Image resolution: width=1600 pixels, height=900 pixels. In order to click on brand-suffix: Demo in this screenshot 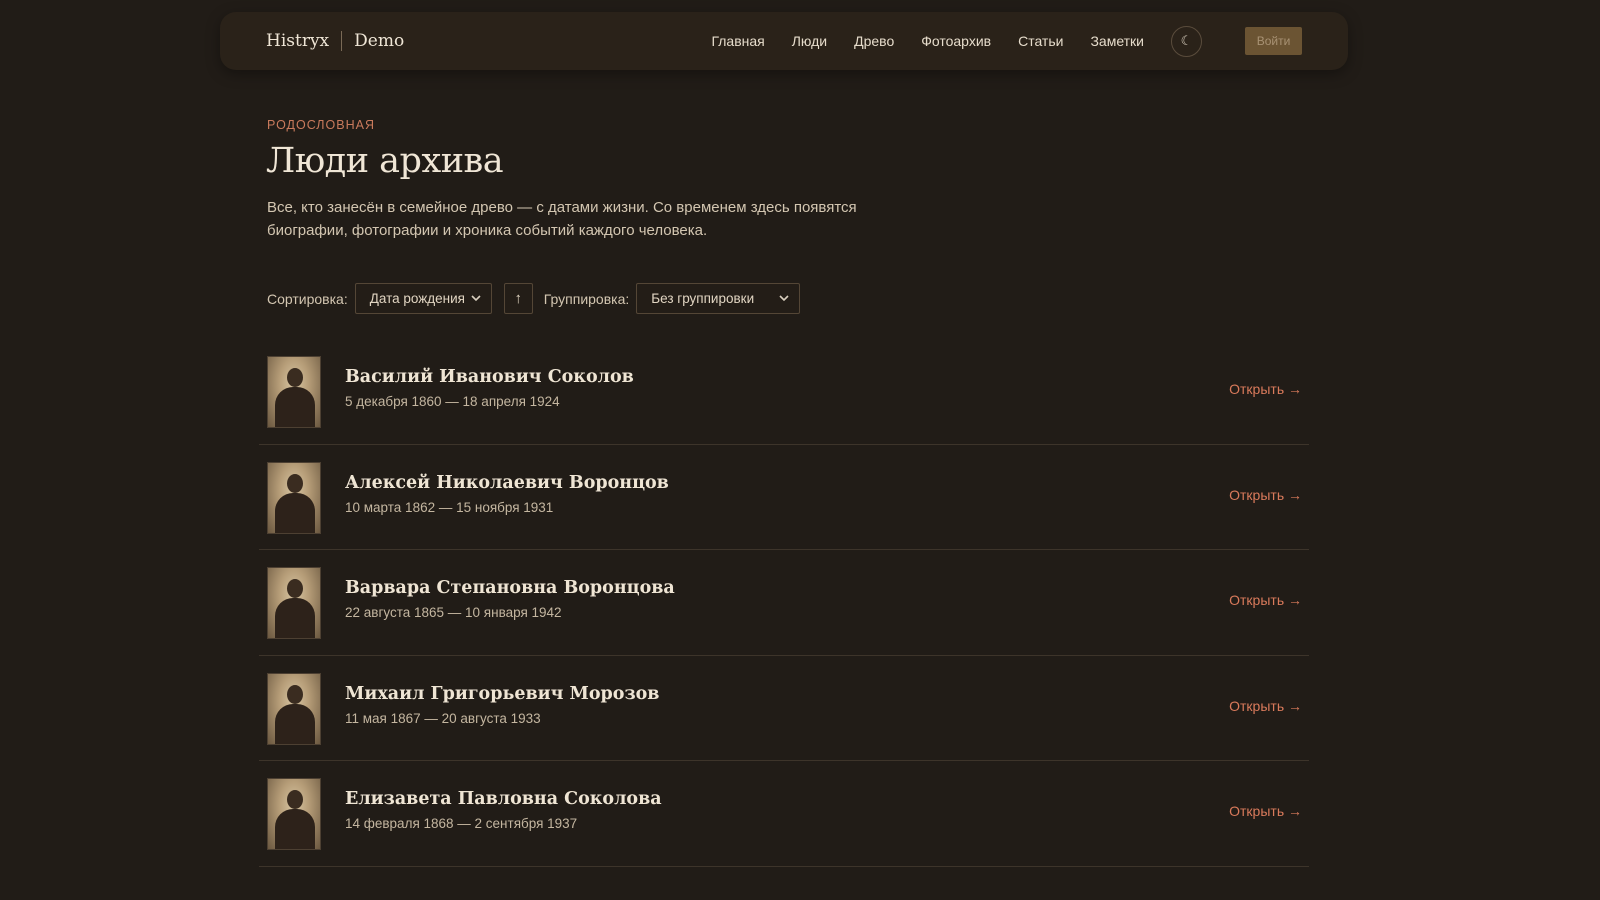, I will do `click(379, 41)`.